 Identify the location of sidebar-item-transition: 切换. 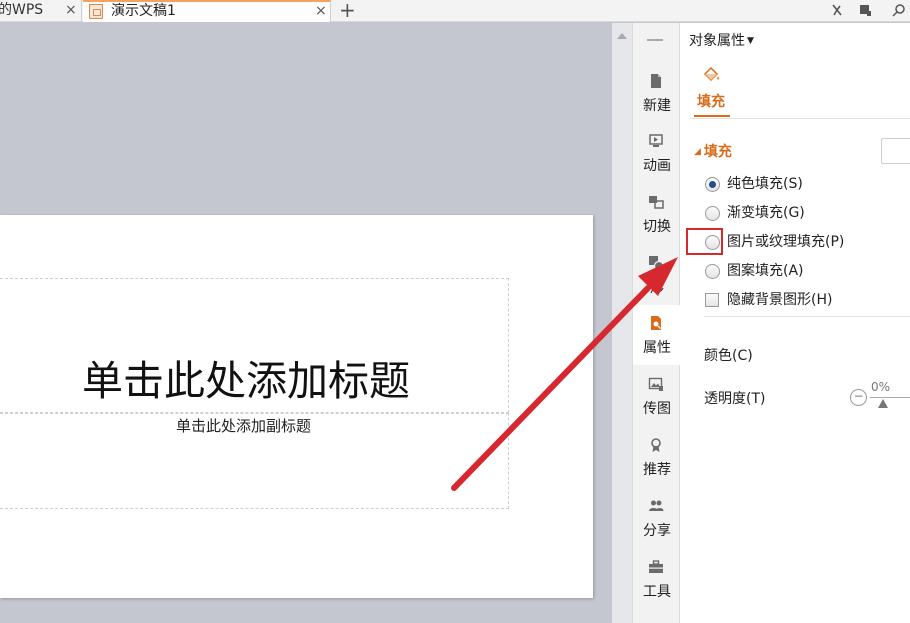
(657, 214).